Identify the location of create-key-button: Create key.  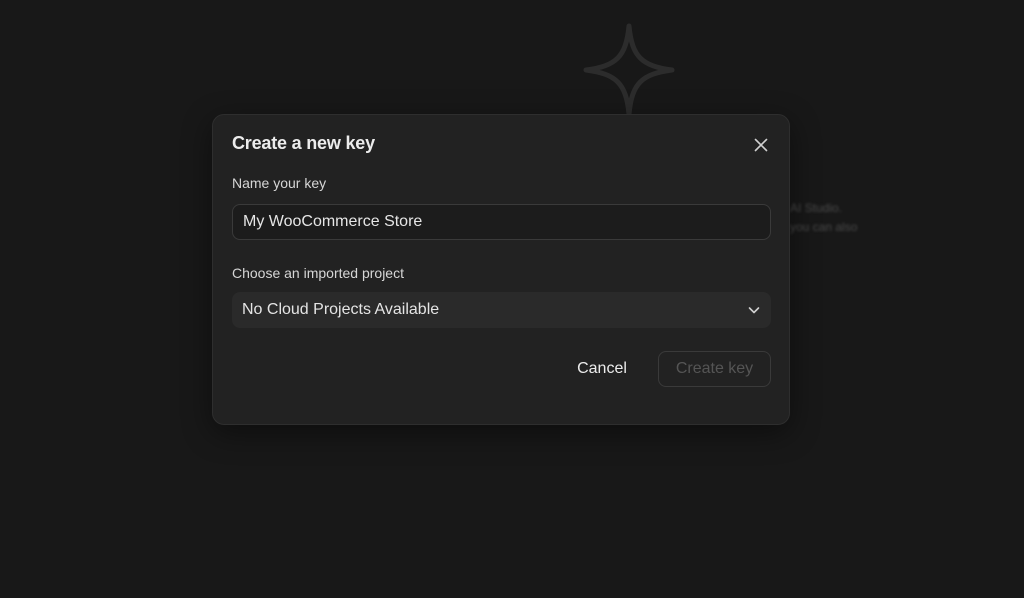
(714, 369).